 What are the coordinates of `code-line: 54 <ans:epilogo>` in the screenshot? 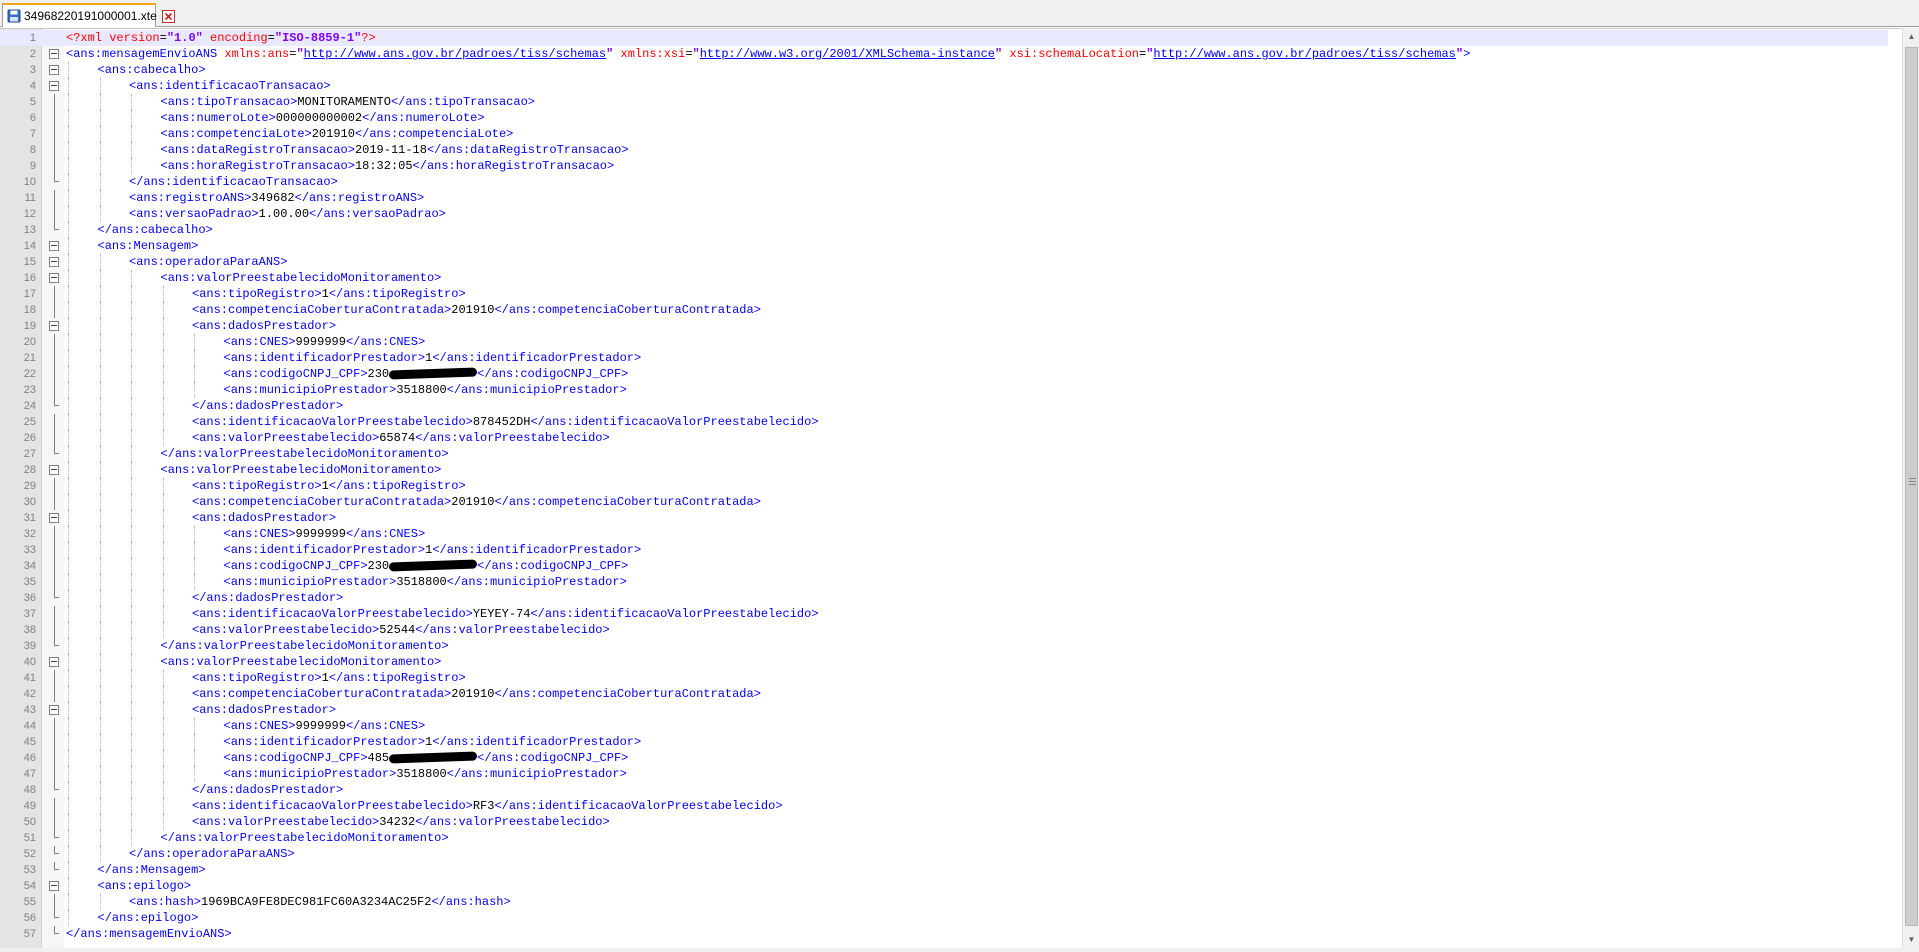 It's located at (944, 886).